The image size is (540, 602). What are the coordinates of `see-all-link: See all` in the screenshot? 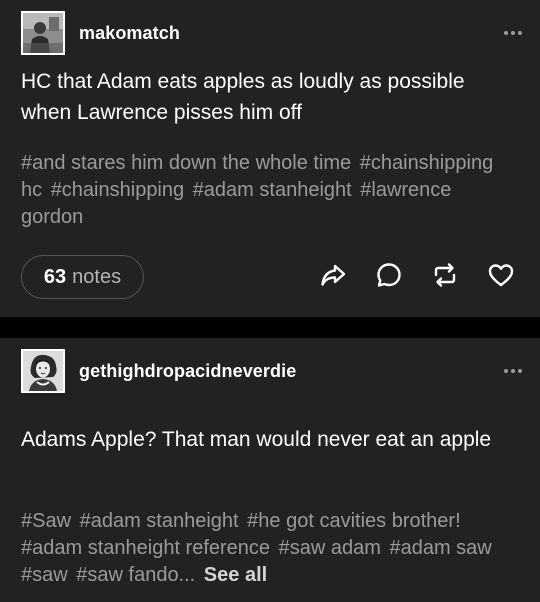 It's located at (235, 575).